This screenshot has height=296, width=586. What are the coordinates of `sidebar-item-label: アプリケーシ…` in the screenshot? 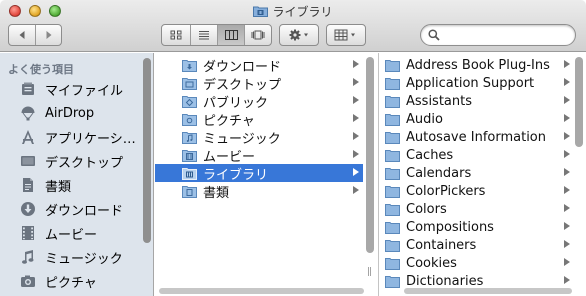 It's located at (90, 139).